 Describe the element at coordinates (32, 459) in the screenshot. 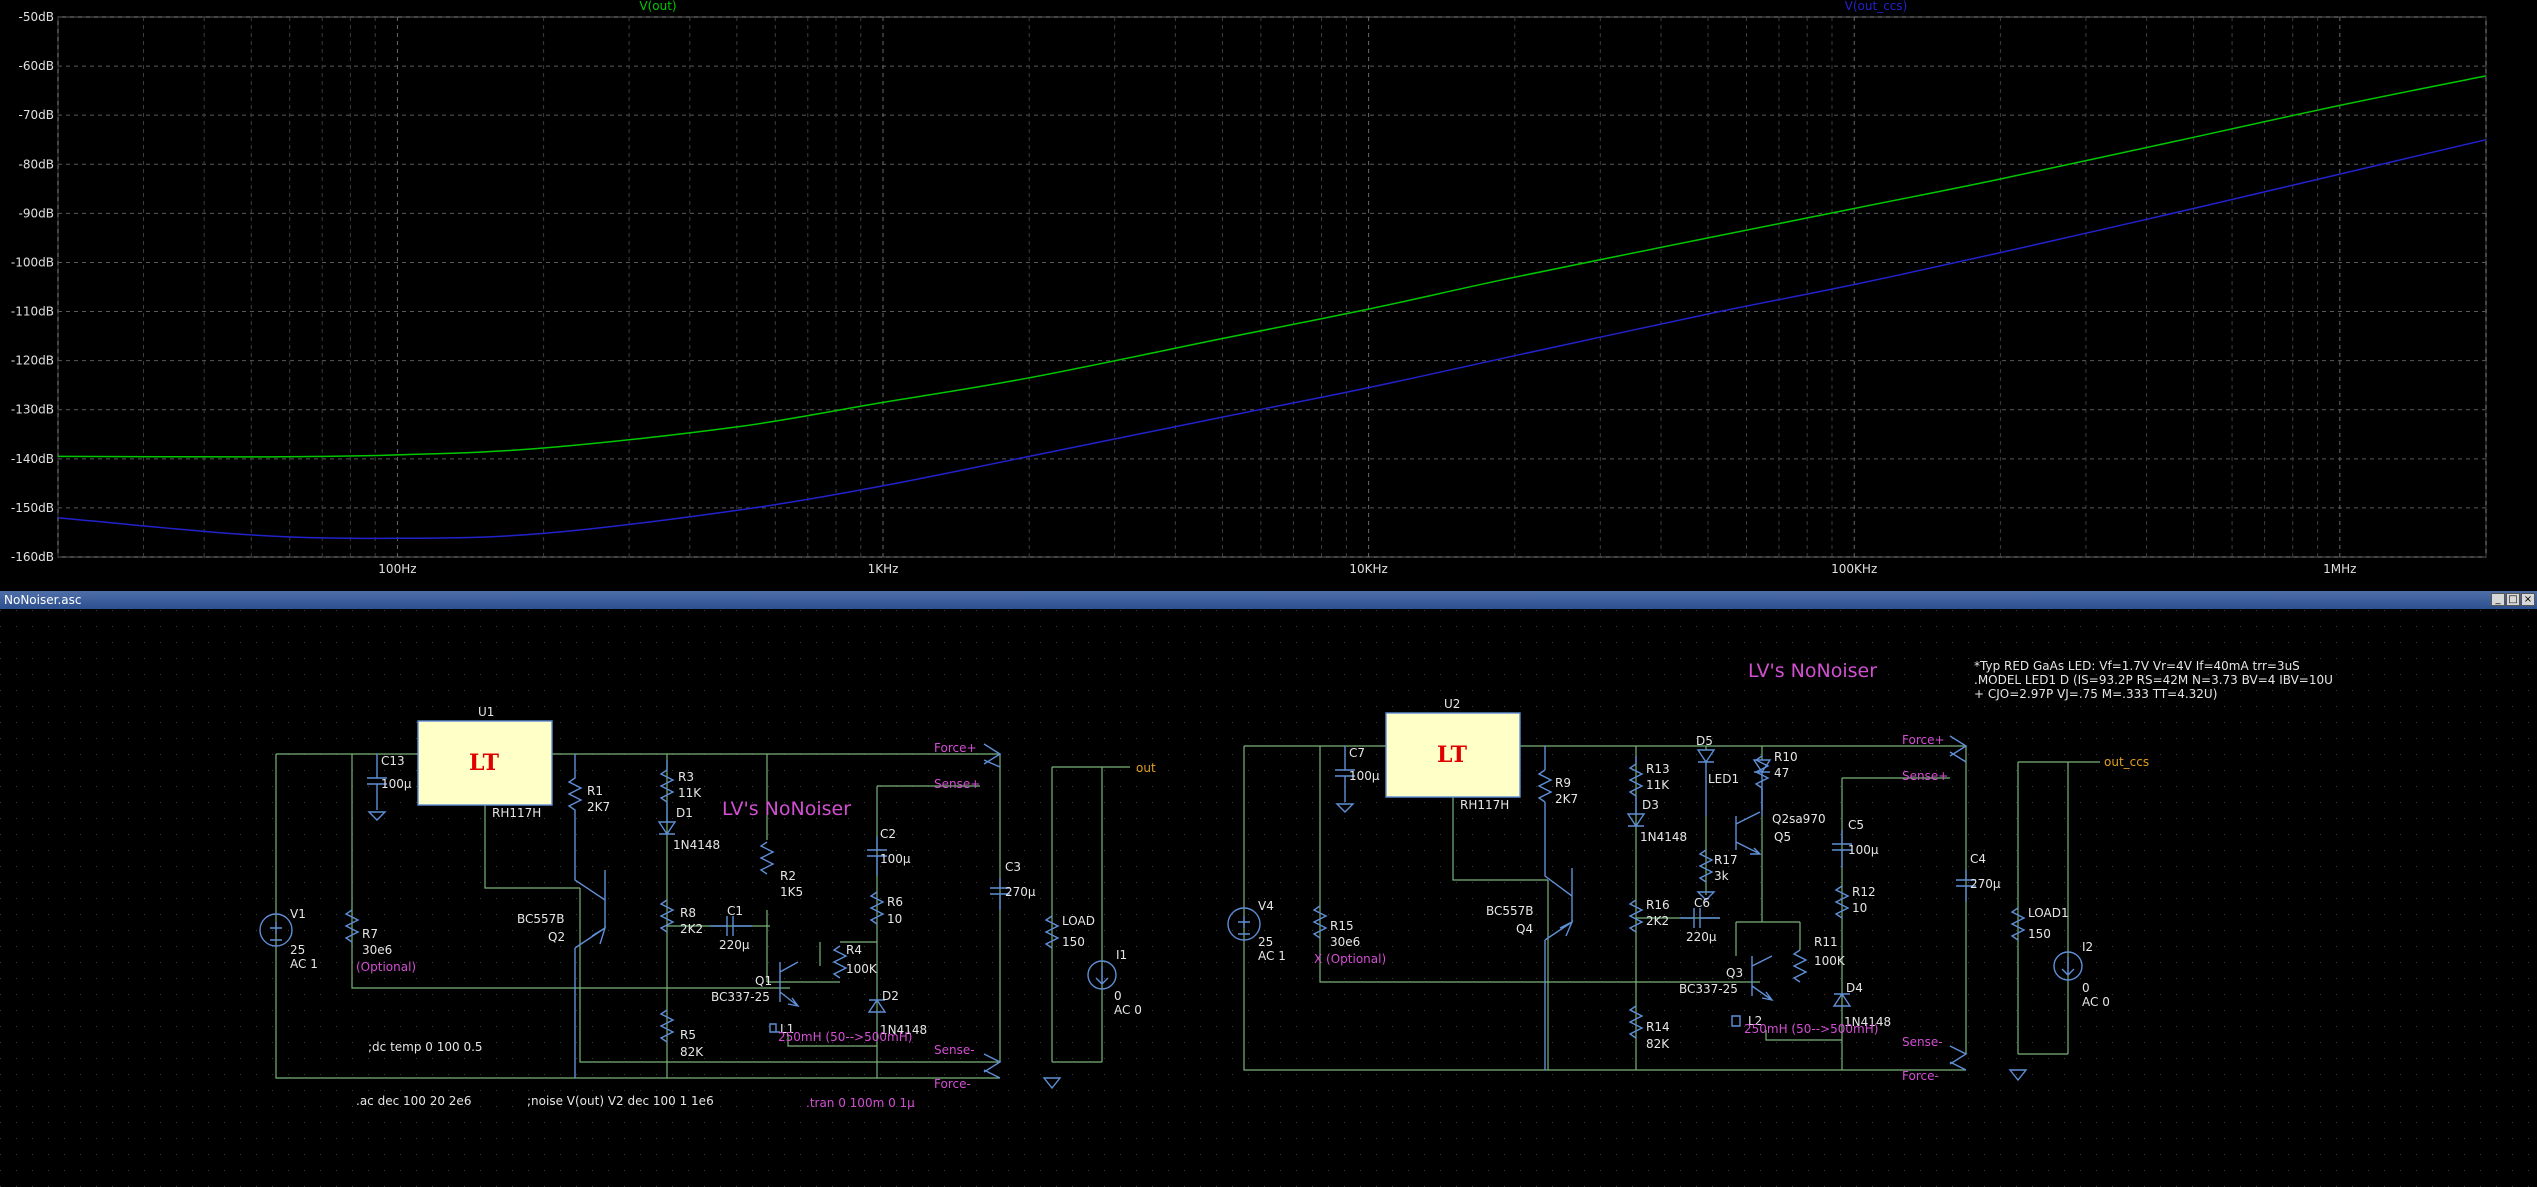

I see `y-tick-label: -140dB` at that location.